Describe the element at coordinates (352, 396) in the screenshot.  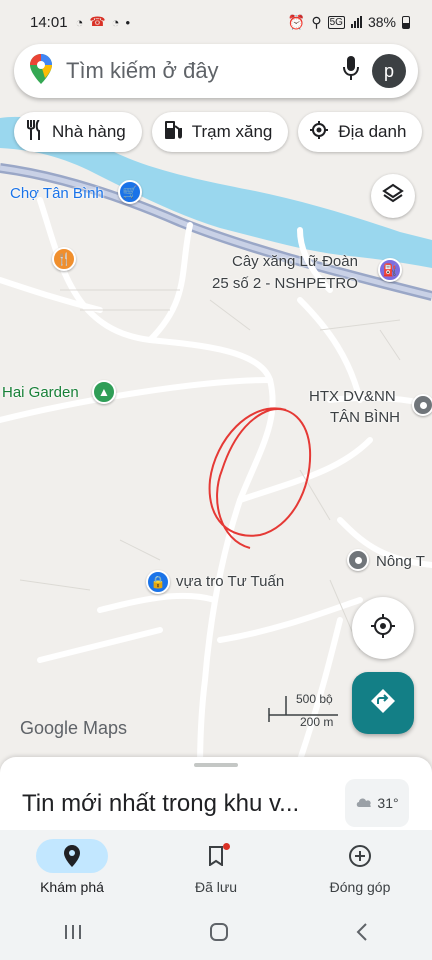
I see `place-label-htx-1: HTX DV&NN` at that location.